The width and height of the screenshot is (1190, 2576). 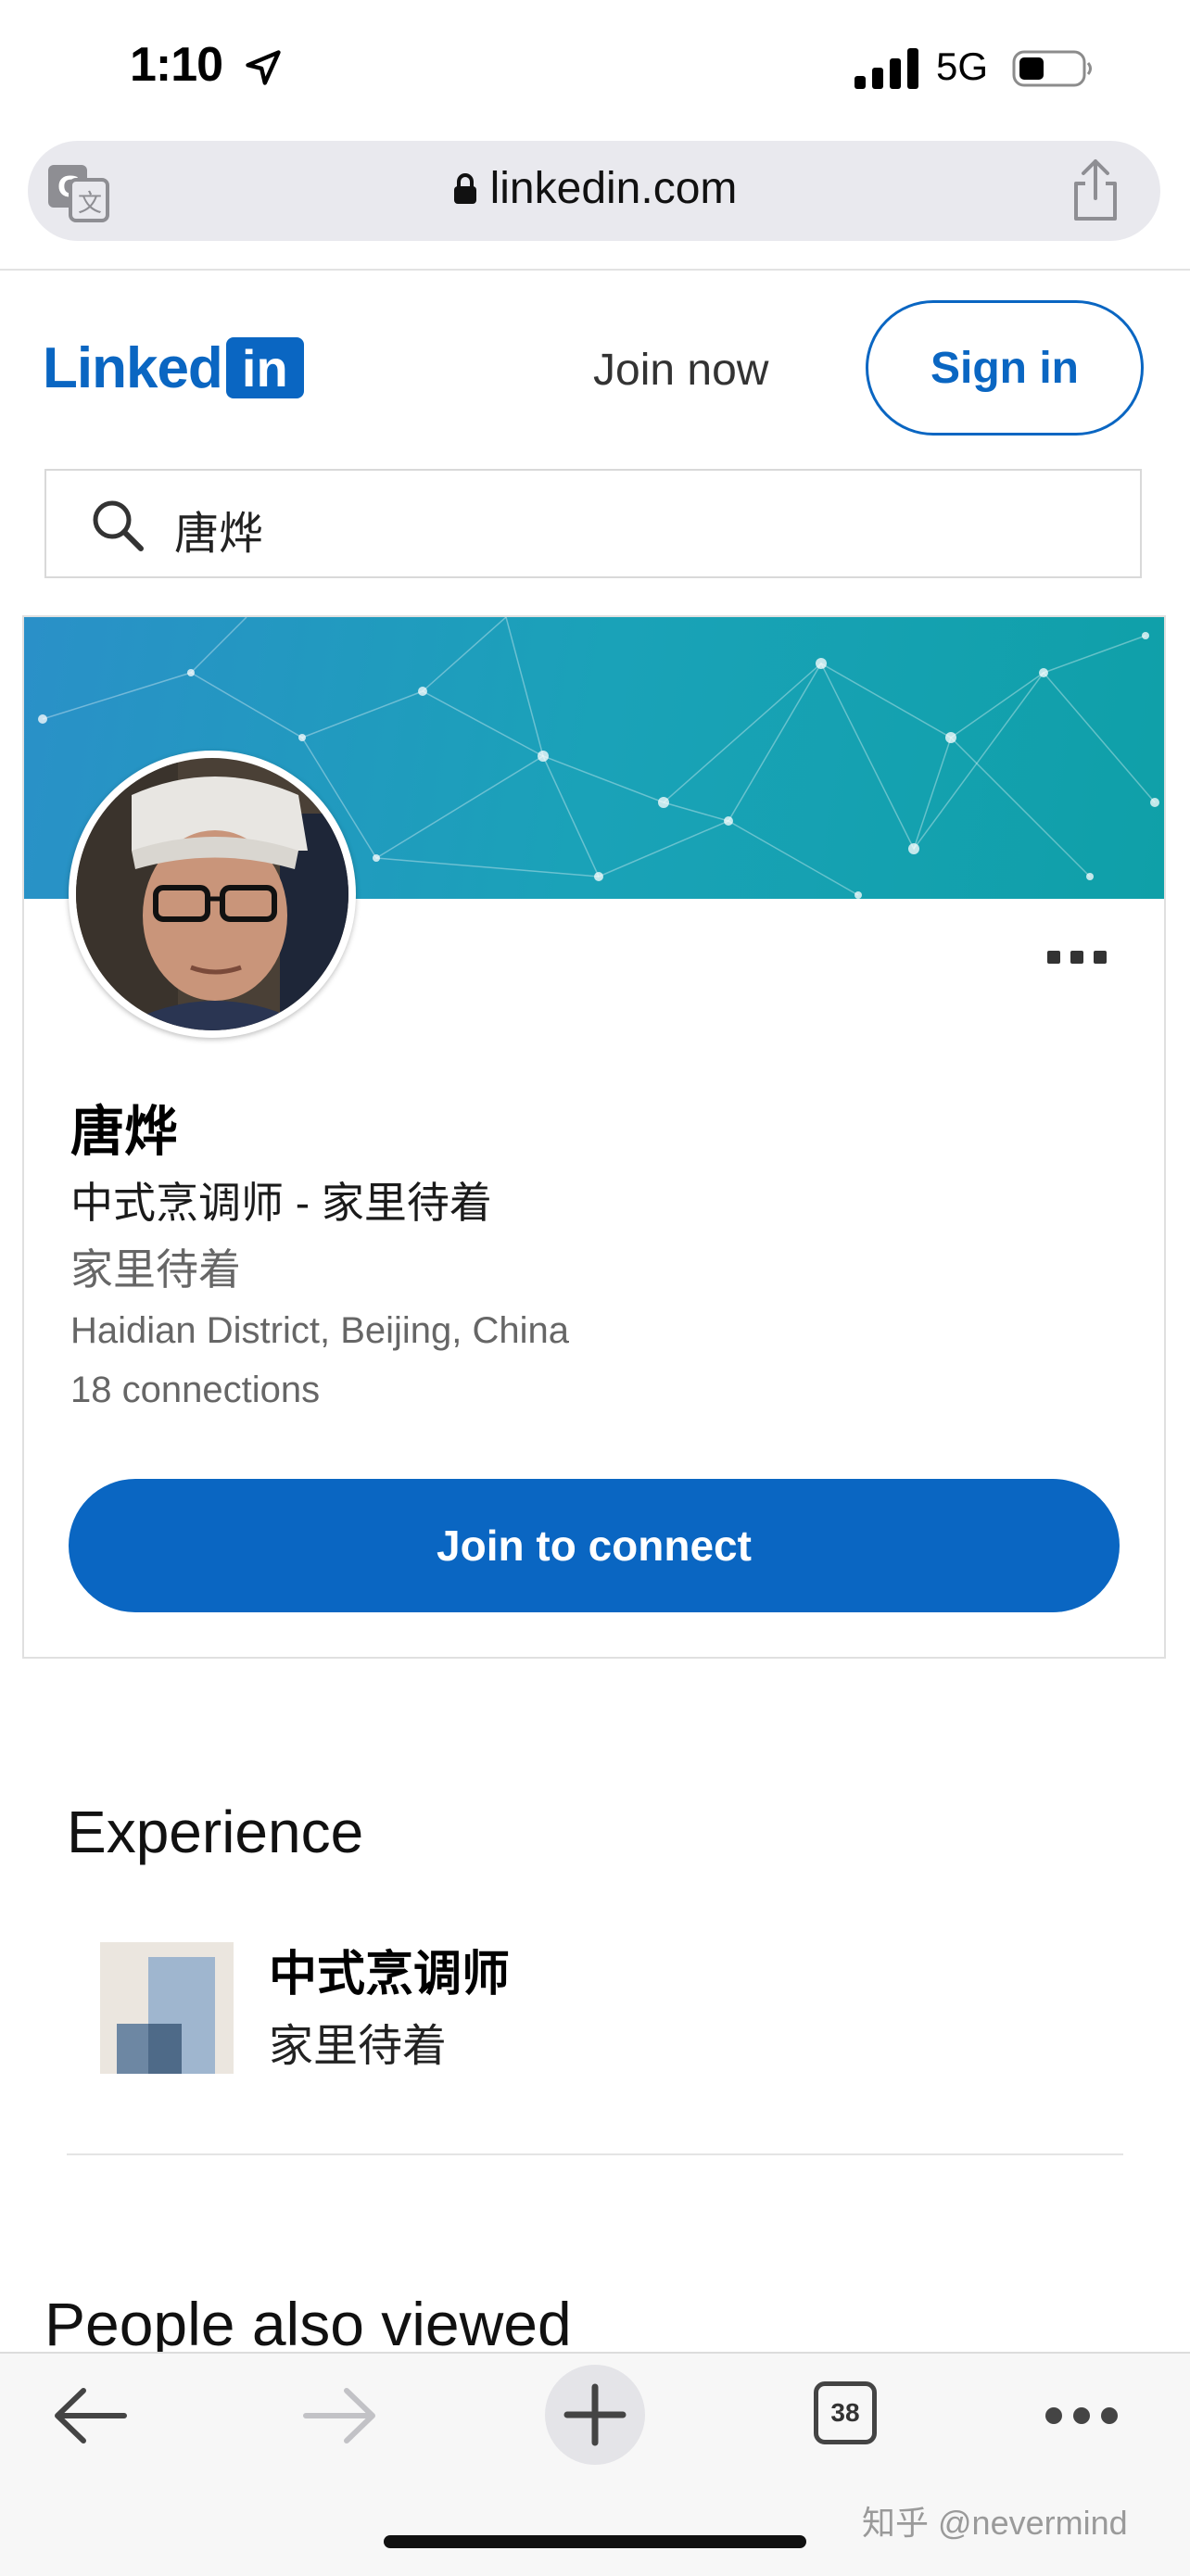 What do you see at coordinates (594, 1545) in the screenshot?
I see `join-to-connect-button: Join to connect` at bounding box center [594, 1545].